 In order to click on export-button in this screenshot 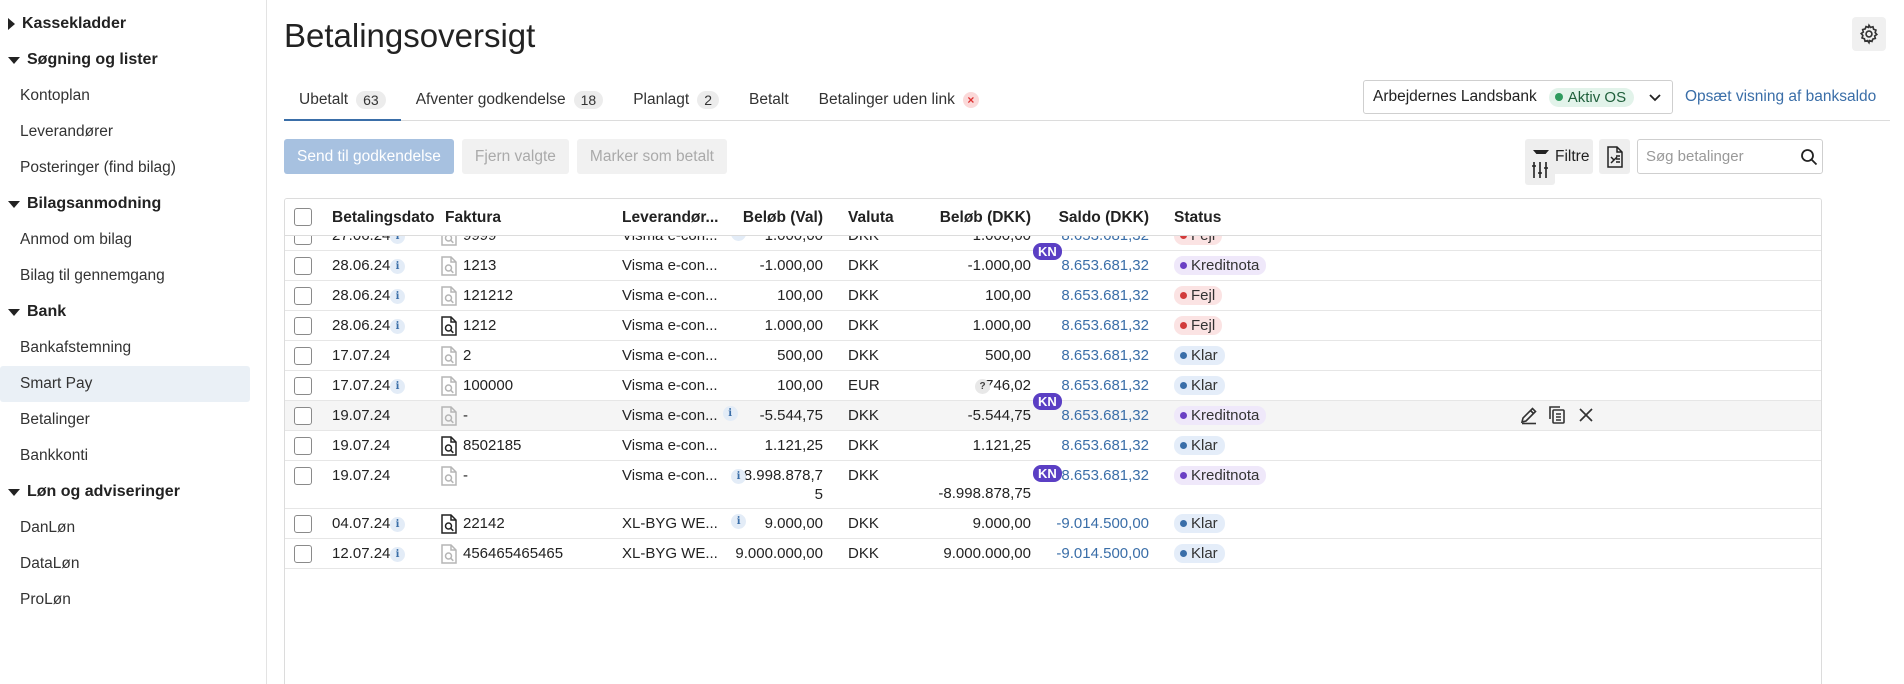, I will do `click(1614, 156)`.